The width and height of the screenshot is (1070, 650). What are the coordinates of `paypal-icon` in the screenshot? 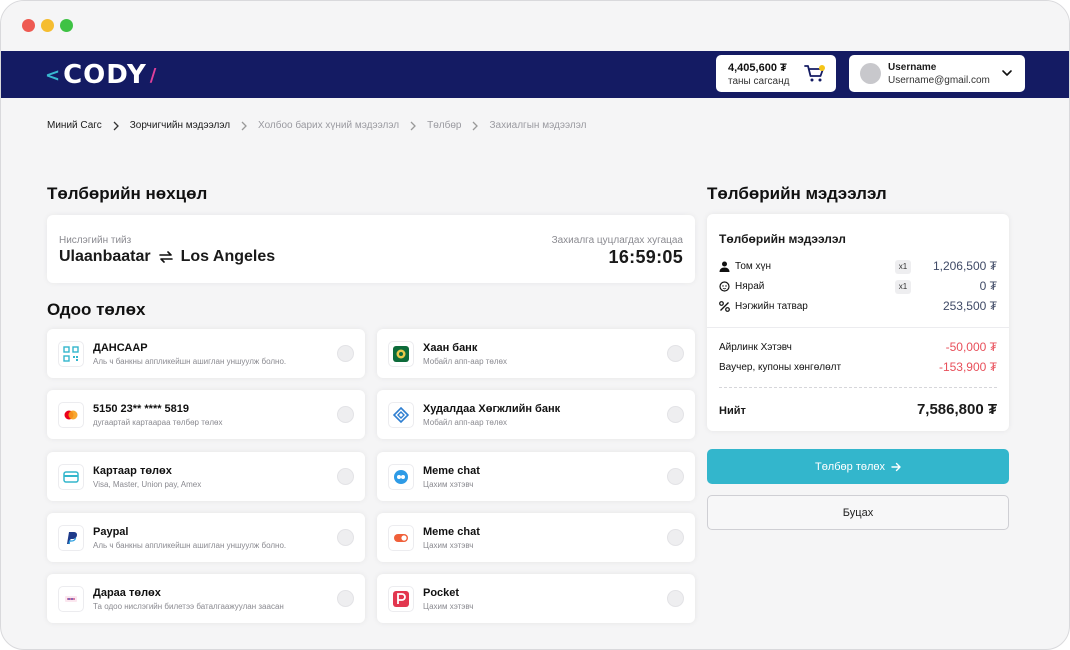 It's located at (71, 538).